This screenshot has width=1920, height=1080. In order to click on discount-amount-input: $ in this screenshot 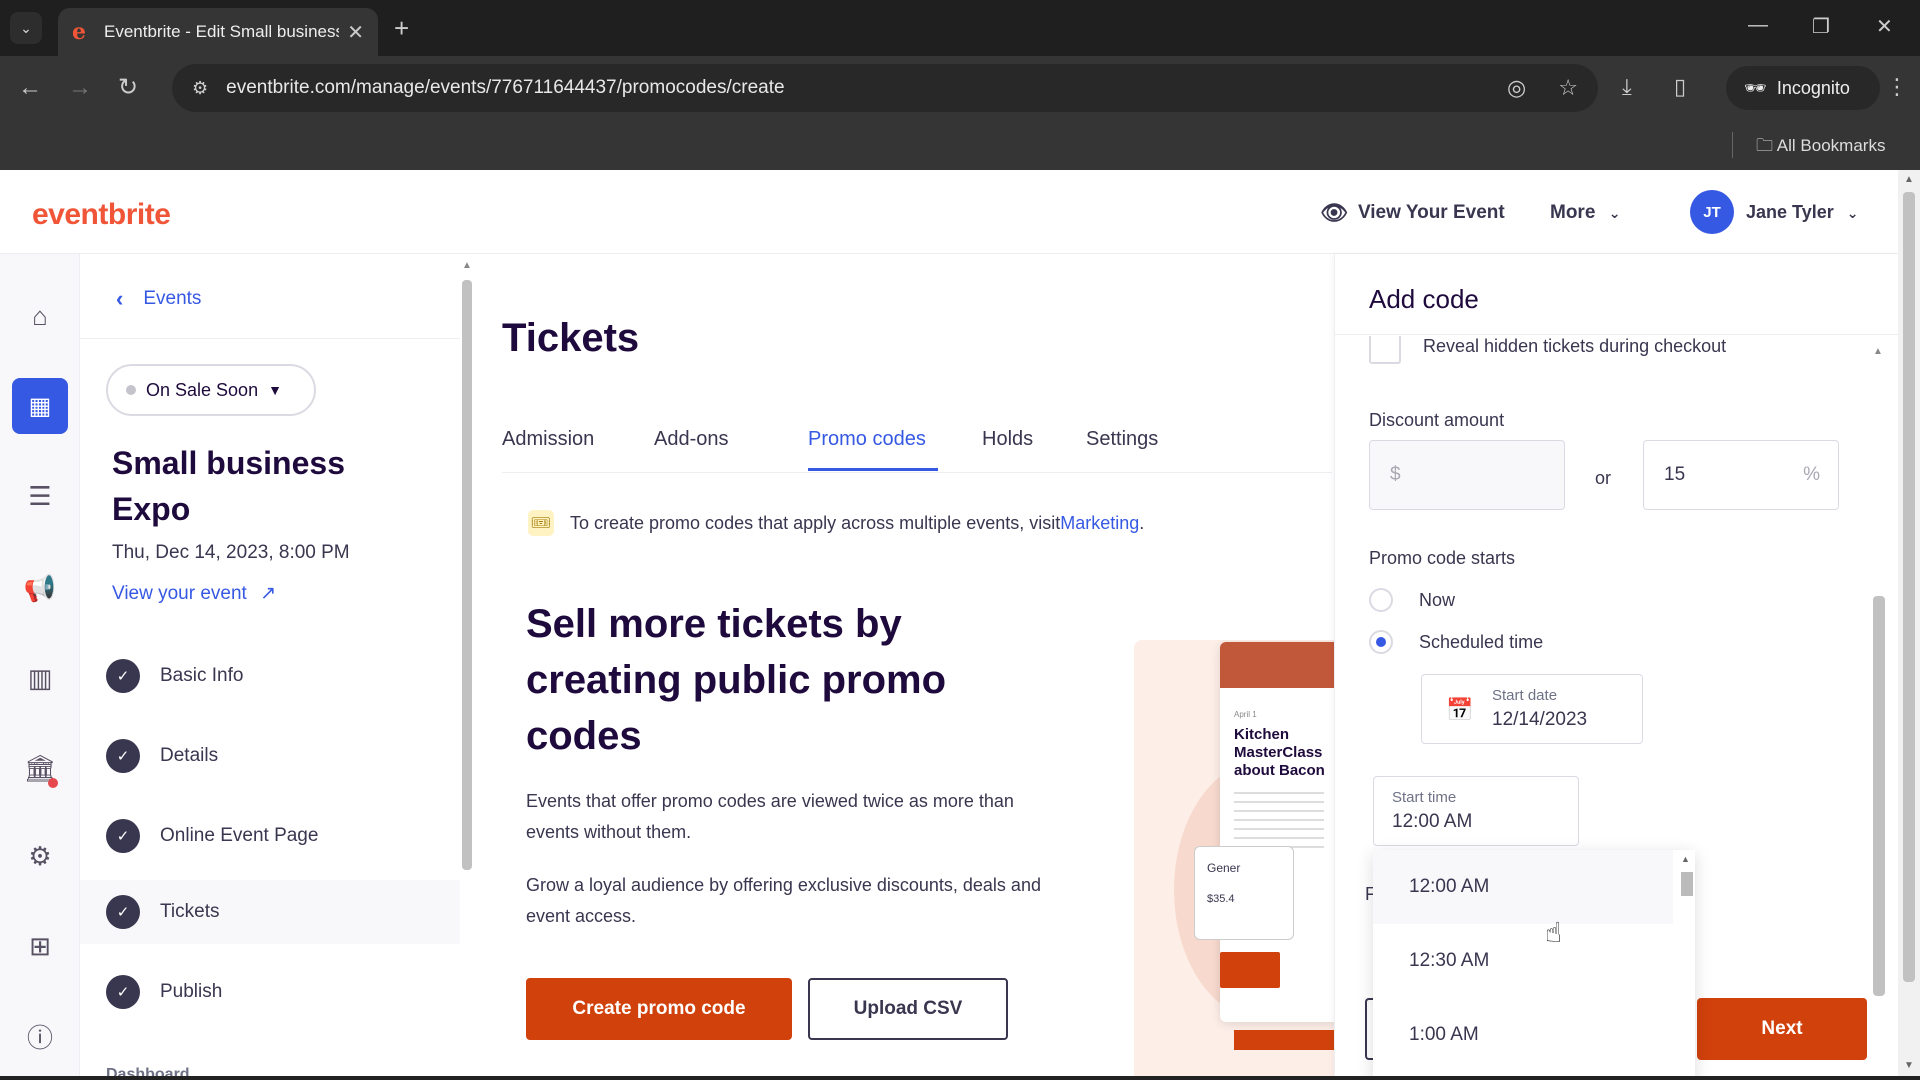, I will do `click(1467, 475)`.